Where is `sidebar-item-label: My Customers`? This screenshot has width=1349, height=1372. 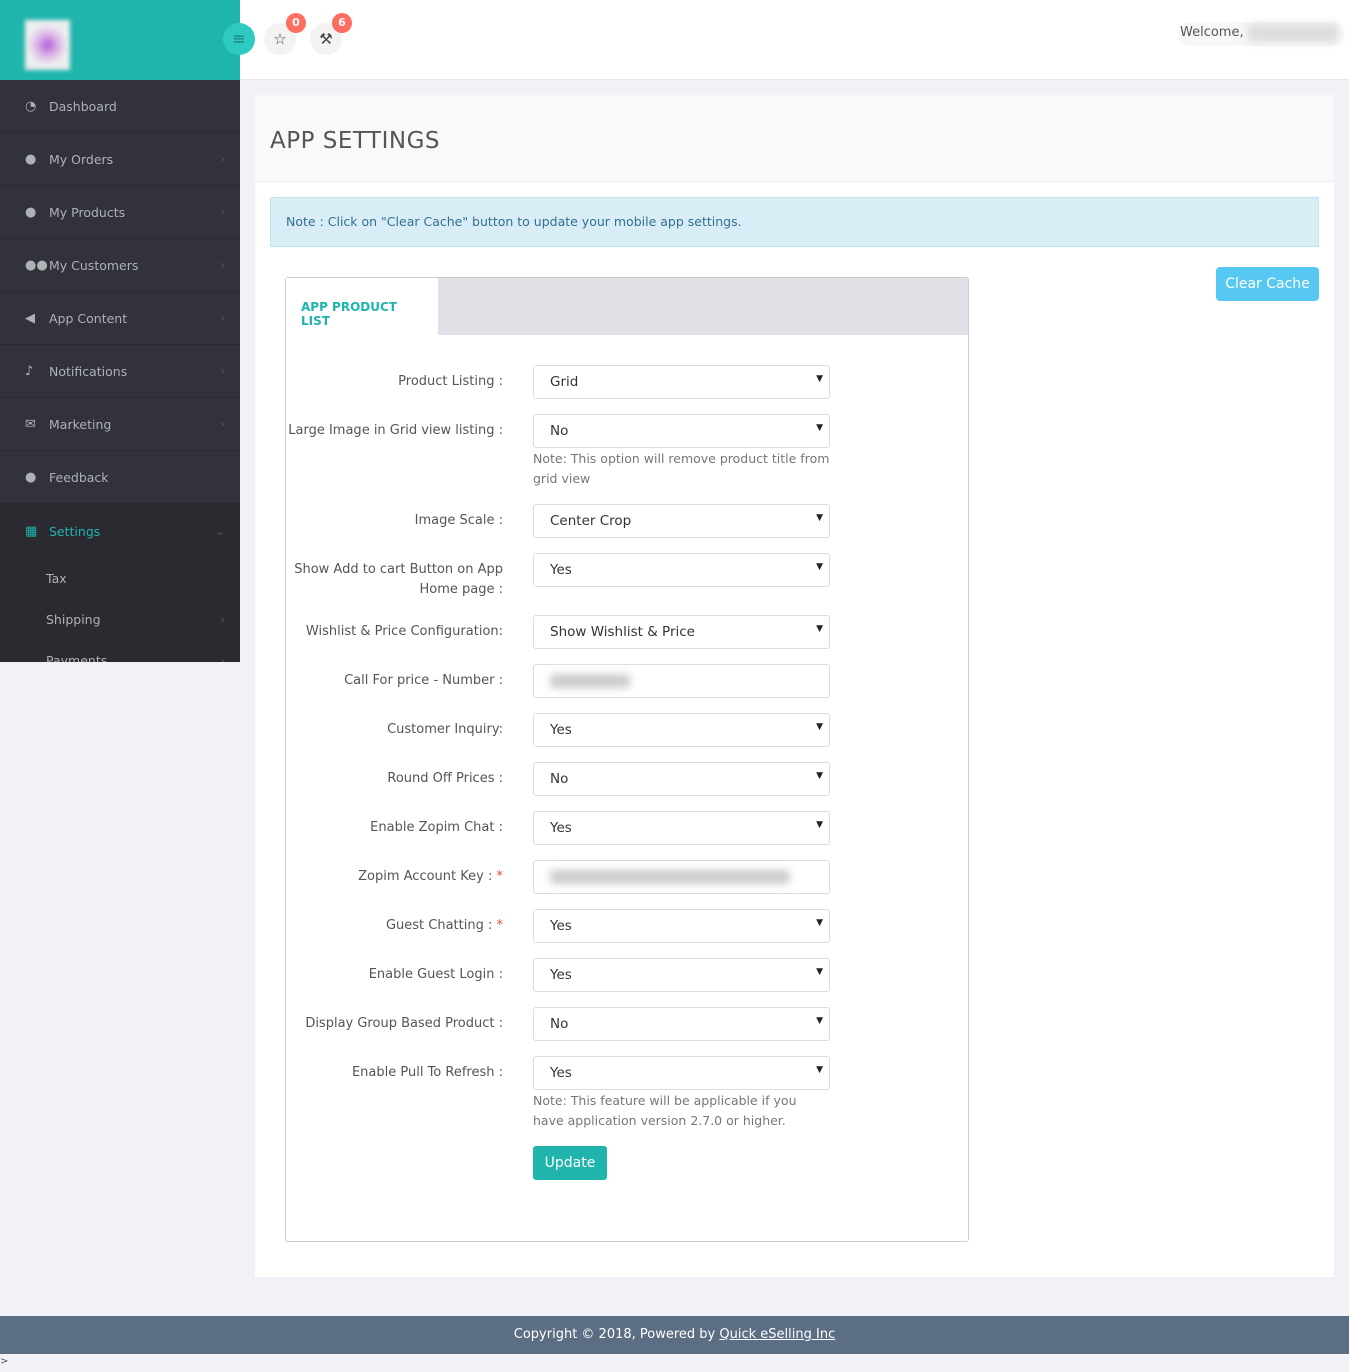 sidebar-item-label: My Customers is located at coordinates (94, 265).